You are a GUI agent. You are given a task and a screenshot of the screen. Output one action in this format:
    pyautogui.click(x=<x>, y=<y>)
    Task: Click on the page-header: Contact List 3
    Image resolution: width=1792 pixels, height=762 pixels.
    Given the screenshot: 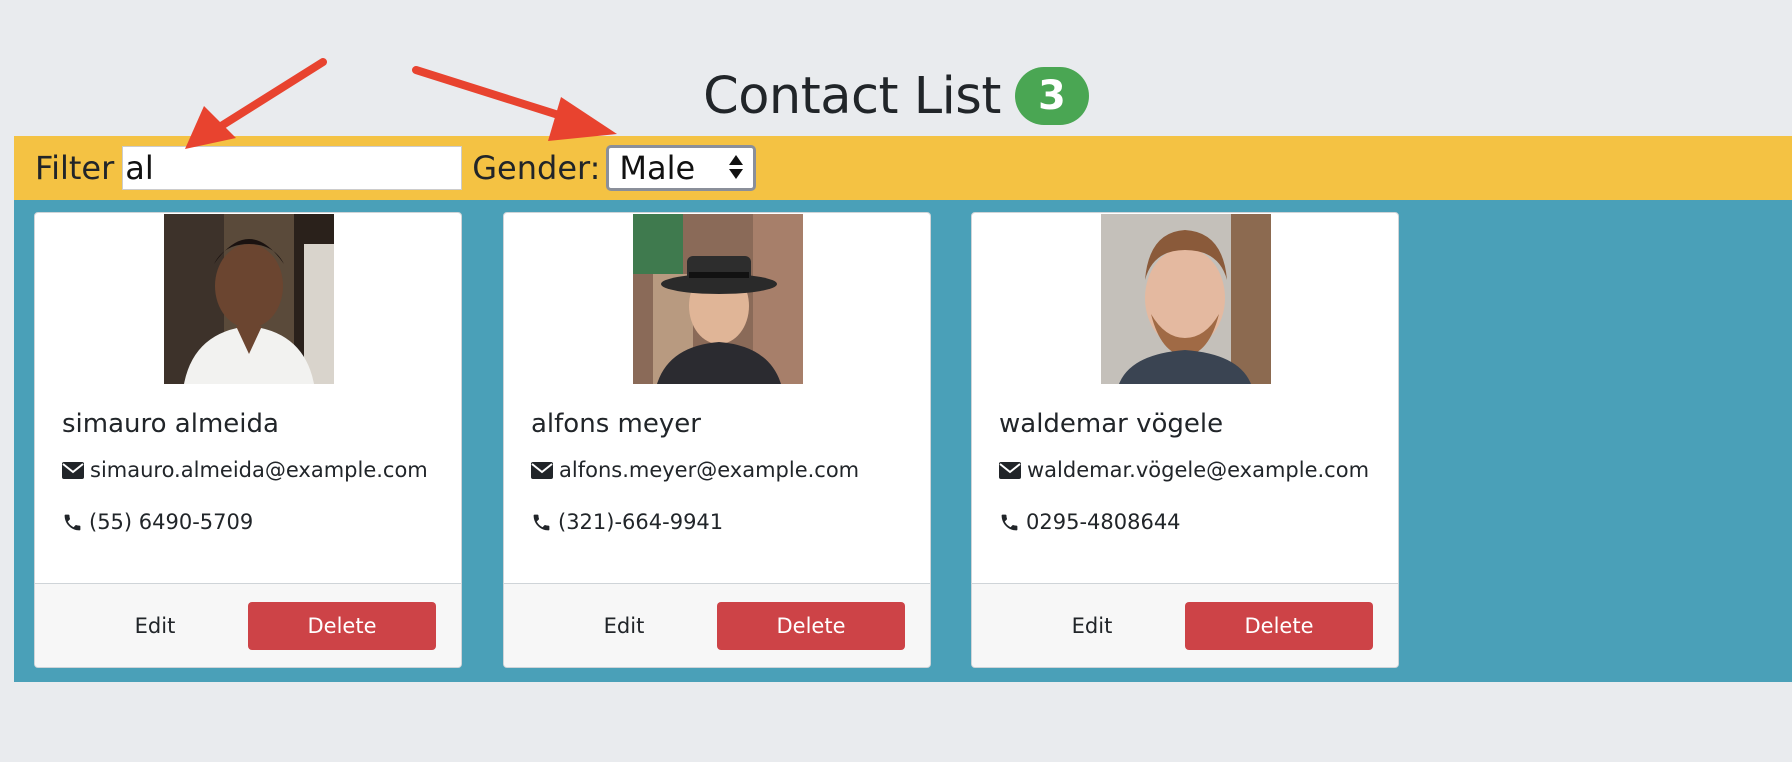 What is the action you would take?
    pyautogui.click(x=896, y=96)
    